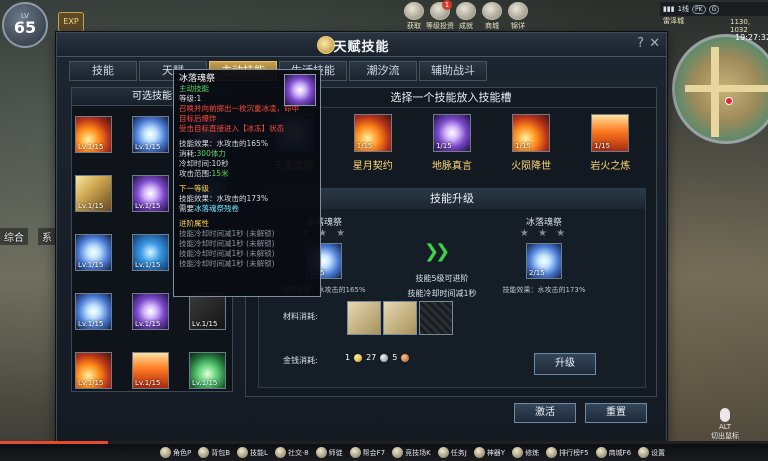 This screenshot has width=768, height=461. What do you see at coordinates (195, 173) in the screenshot?
I see `tooltip-range-label: 攻击范围:` at bounding box center [195, 173].